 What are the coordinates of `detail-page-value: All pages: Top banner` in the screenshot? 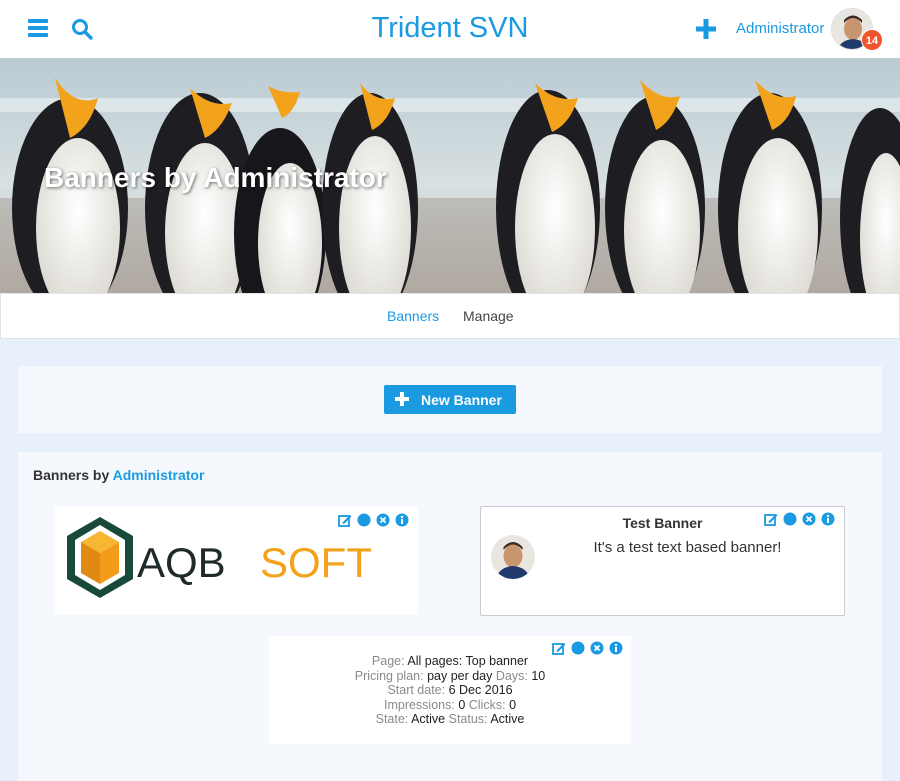 It's located at (468, 661).